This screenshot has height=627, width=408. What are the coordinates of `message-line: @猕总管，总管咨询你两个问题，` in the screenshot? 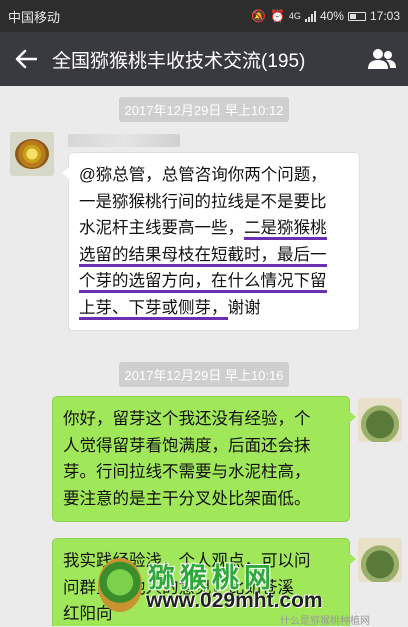 It's located at (214, 175).